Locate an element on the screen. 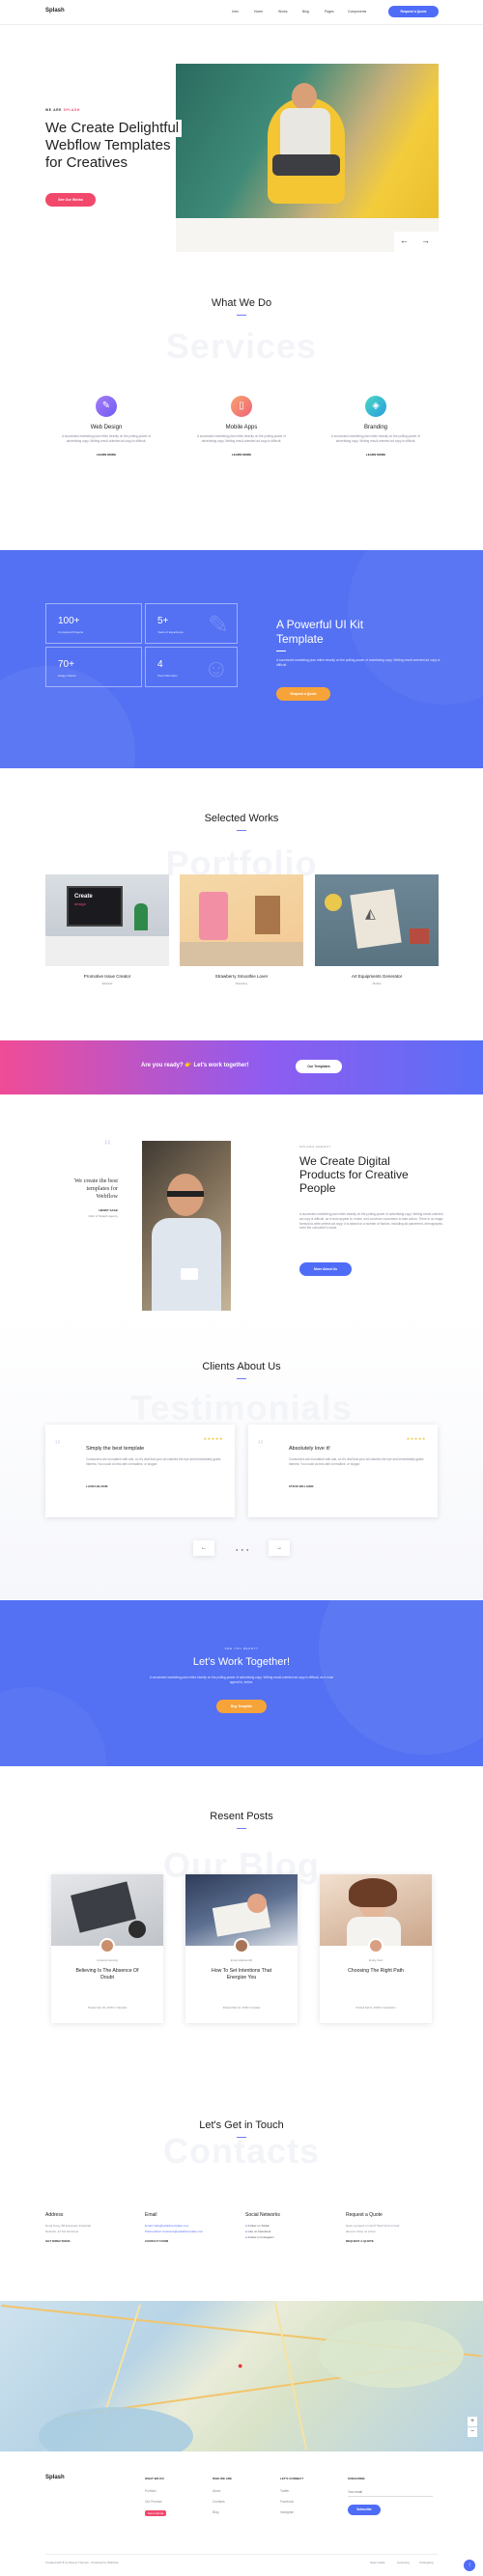 The width and height of the screenshot is (483, 2576). social-instagram: ● Follow on Instagram is located at coordinates (291, 2237).